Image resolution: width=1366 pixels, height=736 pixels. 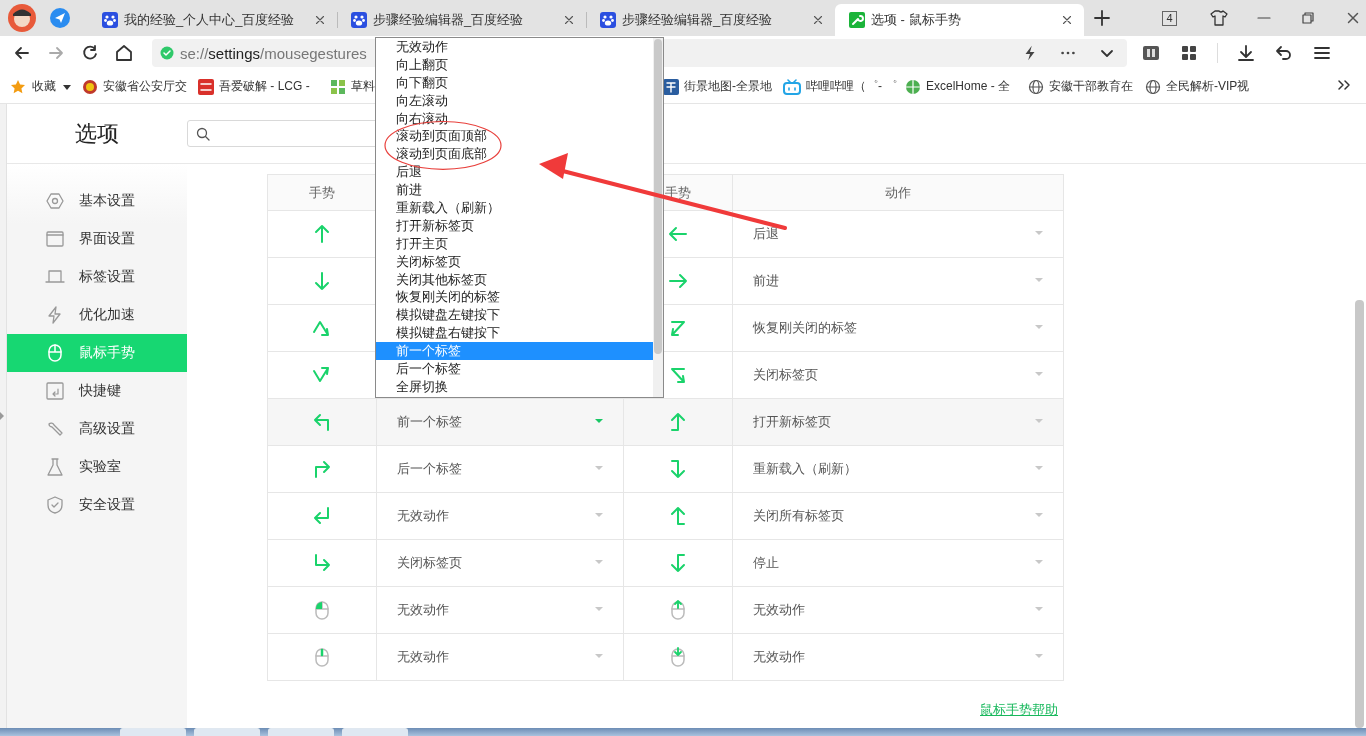 I want to click on page-title: 选项, so click(x=97, y=133).